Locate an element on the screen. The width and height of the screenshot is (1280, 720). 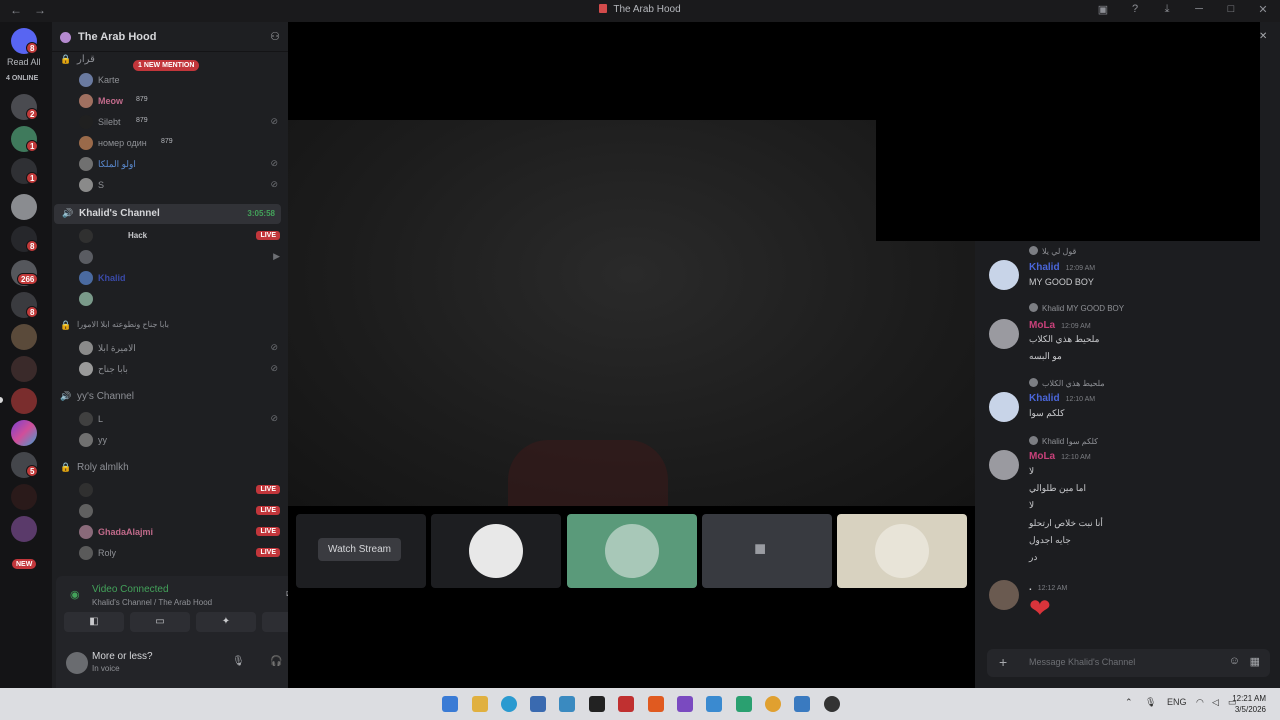
activities-button: ✦ is located at coordinates (226, 622).